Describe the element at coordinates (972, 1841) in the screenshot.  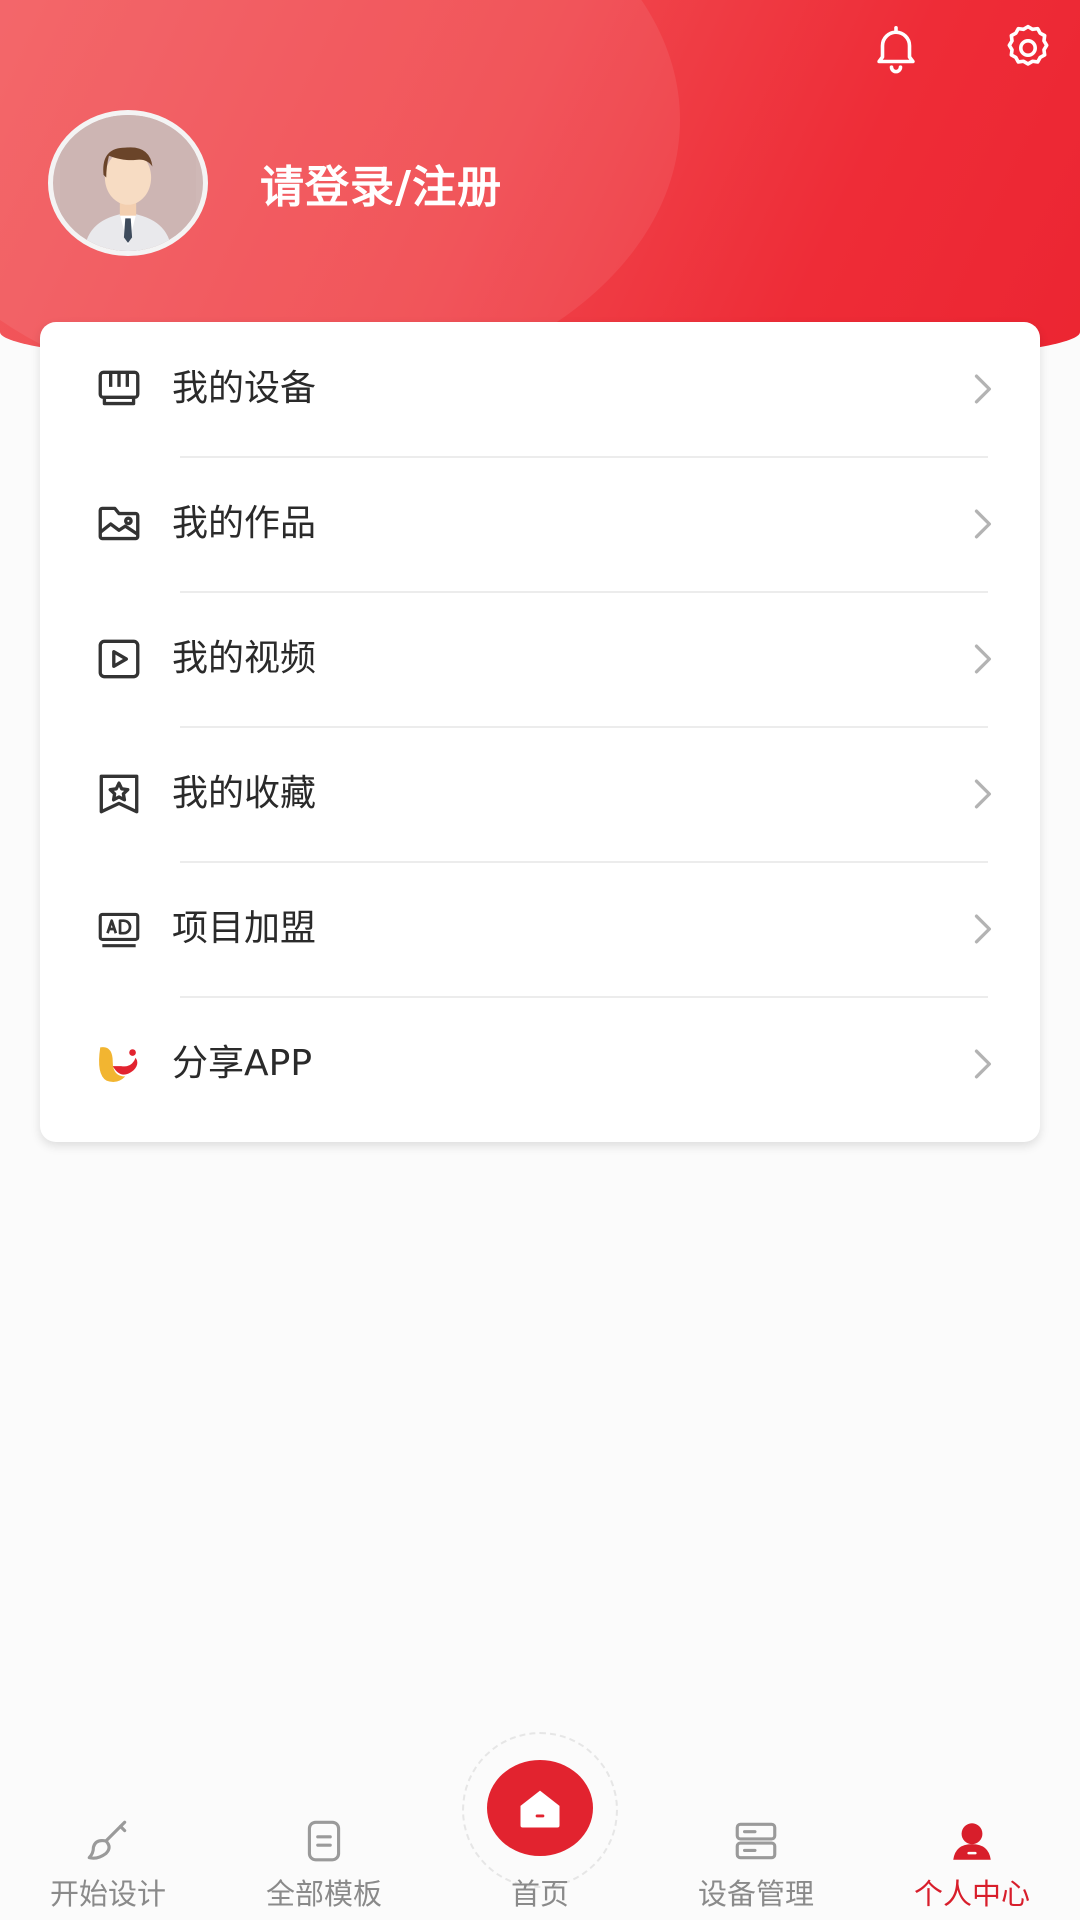
I see `person-icon` at that location.